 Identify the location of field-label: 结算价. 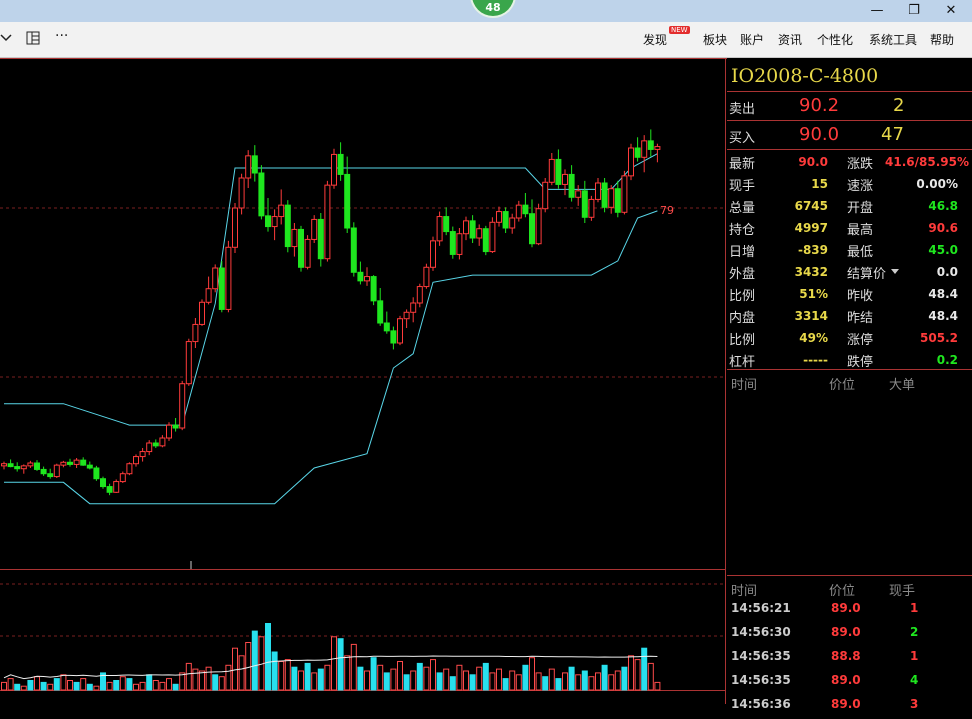
(867, 274).